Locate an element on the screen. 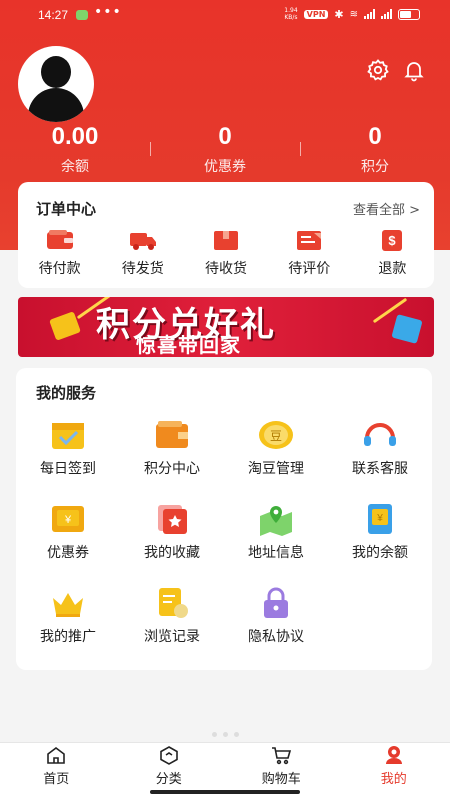  status-time: 14:27 is located at coordinates (53, 15).